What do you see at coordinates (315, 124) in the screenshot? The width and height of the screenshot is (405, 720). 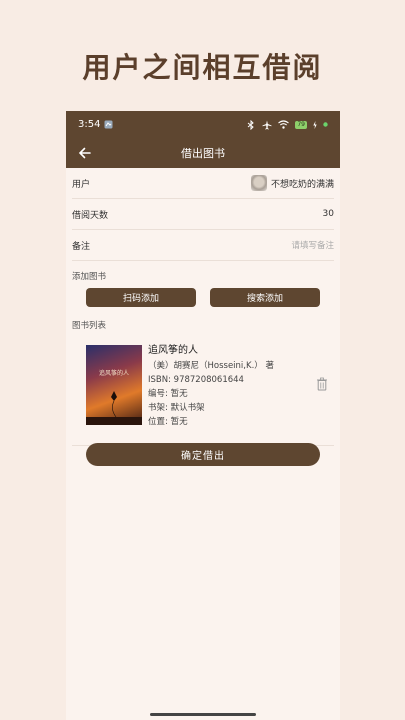 I see `charging-icon` at bounding box center [315, 124].